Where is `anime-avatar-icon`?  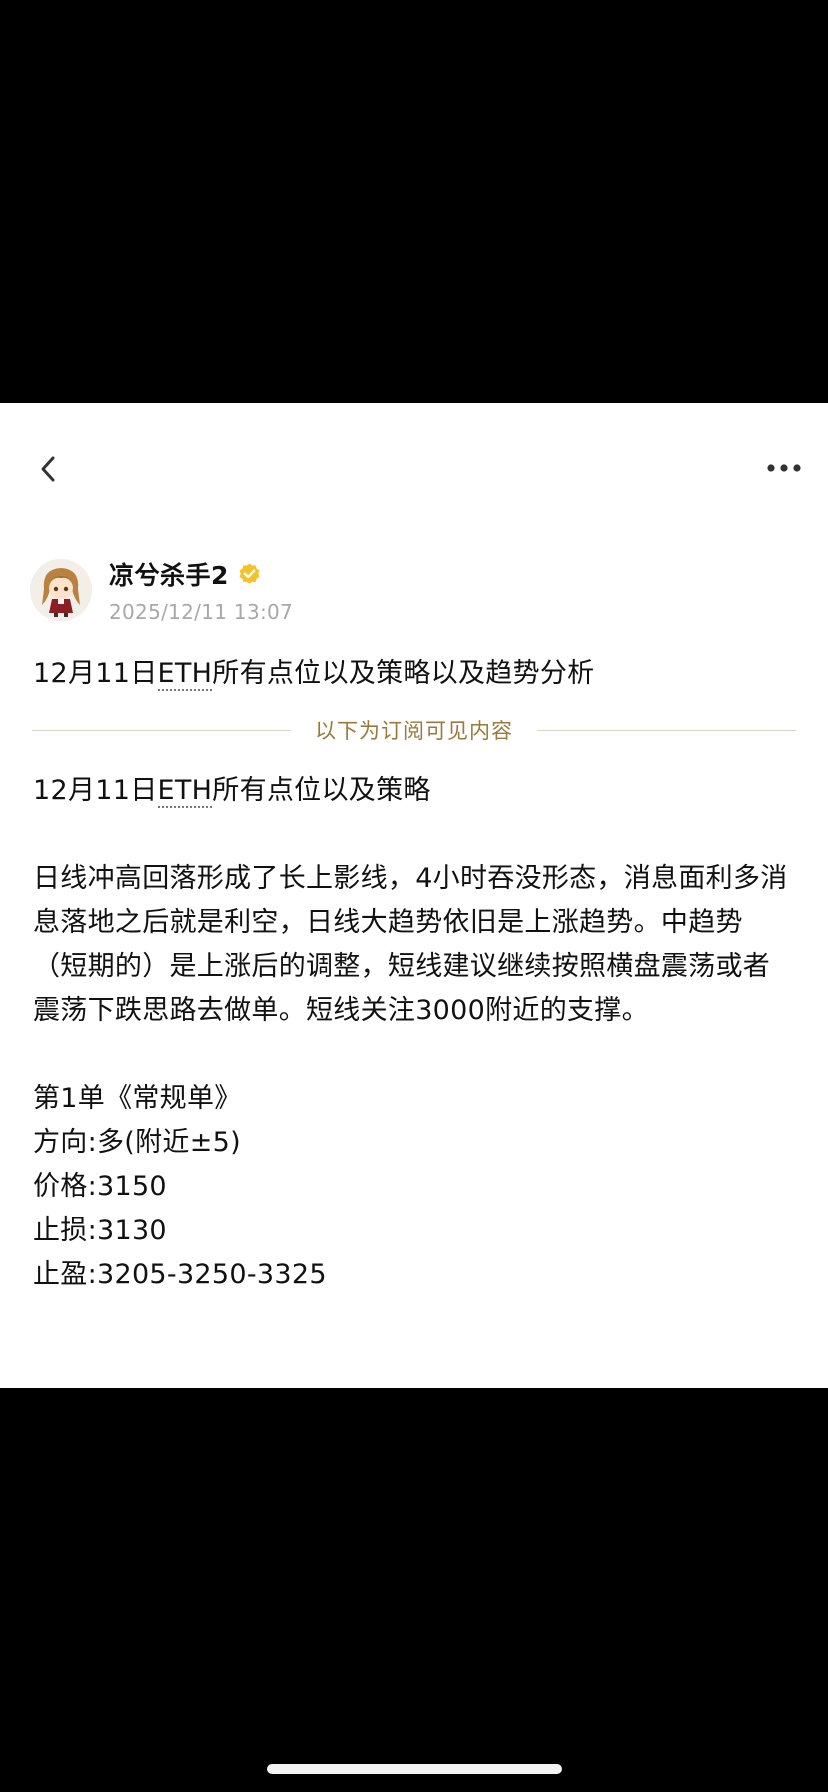
anime-avatar-icon is located at coordinates (61, 590).